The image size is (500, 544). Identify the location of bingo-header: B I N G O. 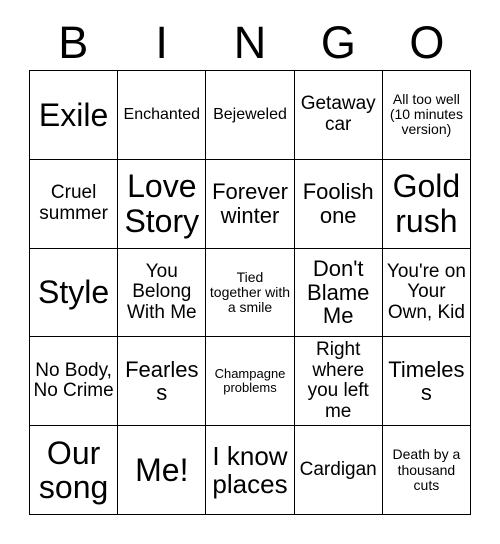
(250, 42).